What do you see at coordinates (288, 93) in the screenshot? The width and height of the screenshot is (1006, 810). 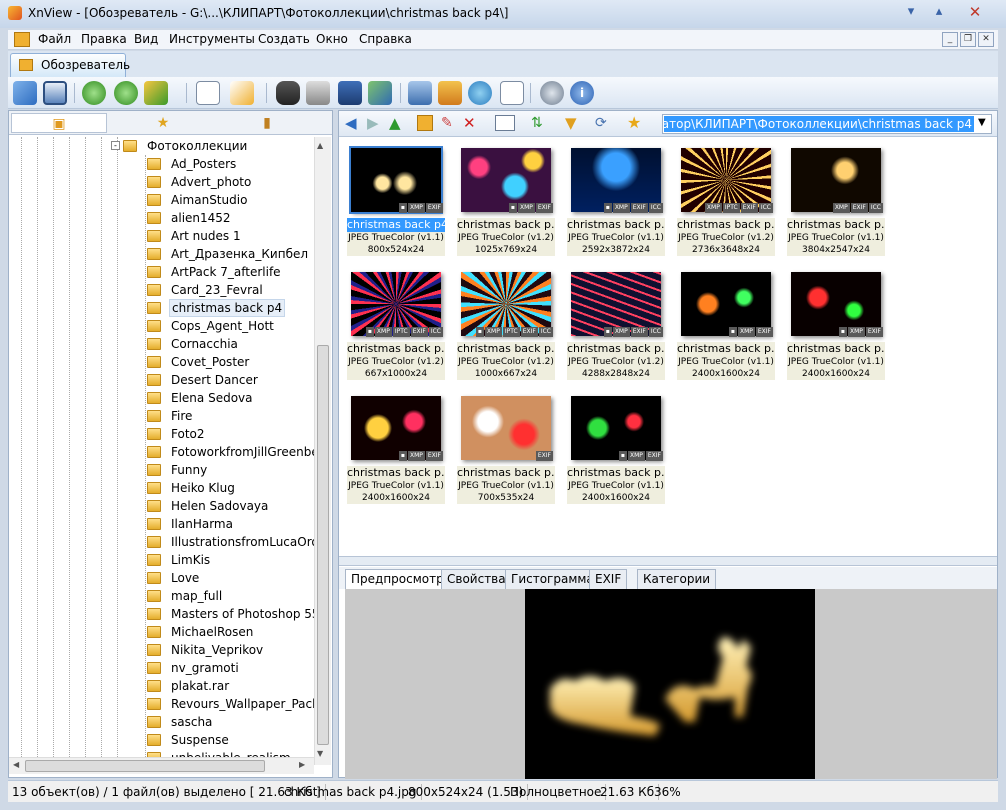 I see `search-icon` at bounding box center [288, 93].